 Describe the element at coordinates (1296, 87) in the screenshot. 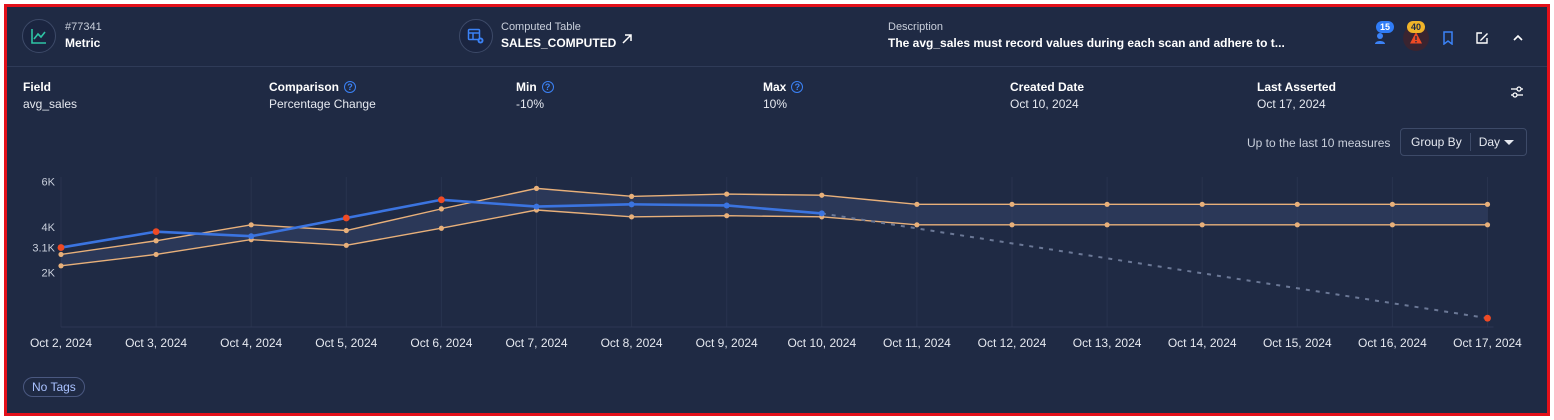

I see `last-asserted-label: Last Asserted` at that location.